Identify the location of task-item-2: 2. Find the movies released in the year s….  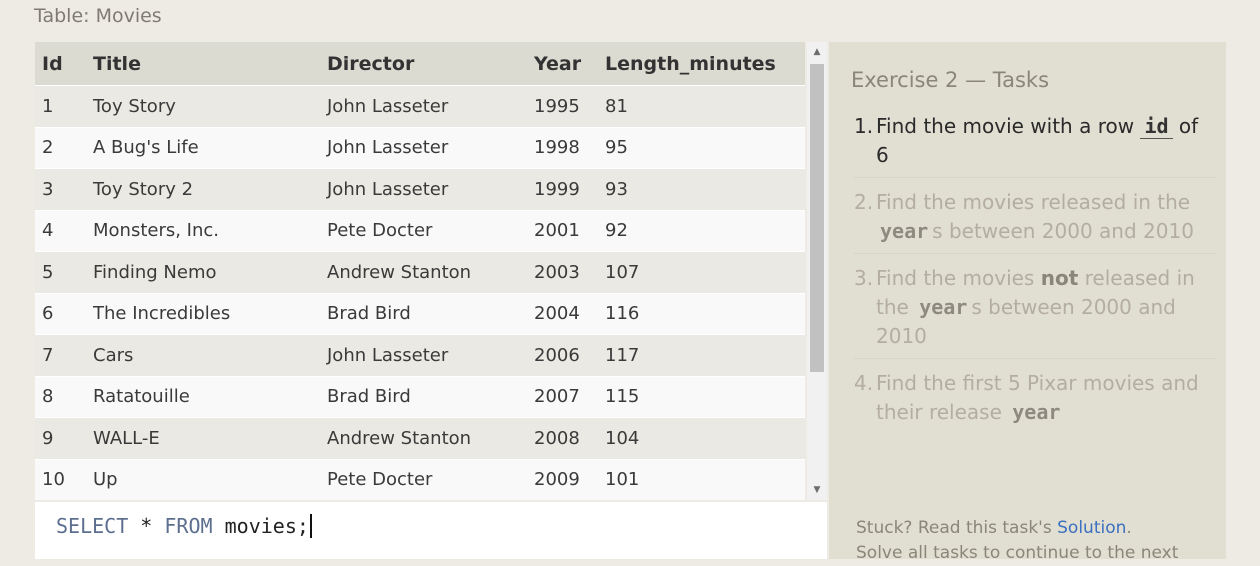
(1035, 221).